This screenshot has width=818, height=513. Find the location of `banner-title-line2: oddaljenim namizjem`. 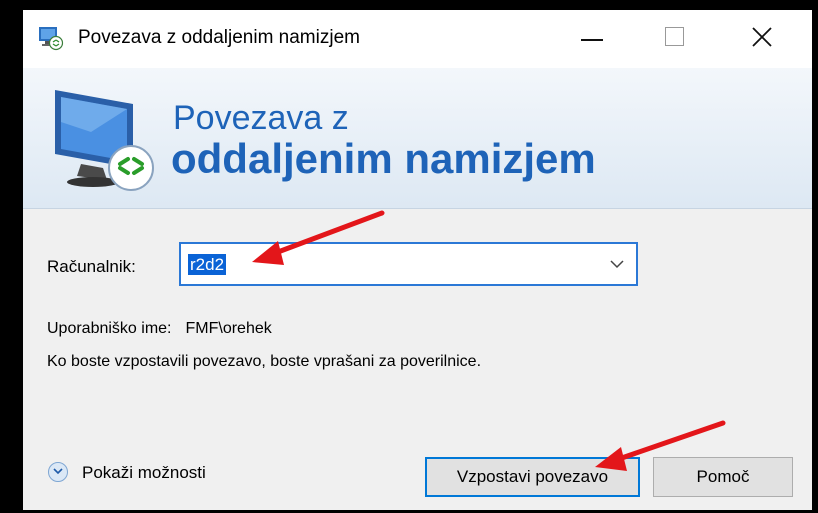

banner-title-line2: oddaljenim namizjem is located at coordinates (383, 158).